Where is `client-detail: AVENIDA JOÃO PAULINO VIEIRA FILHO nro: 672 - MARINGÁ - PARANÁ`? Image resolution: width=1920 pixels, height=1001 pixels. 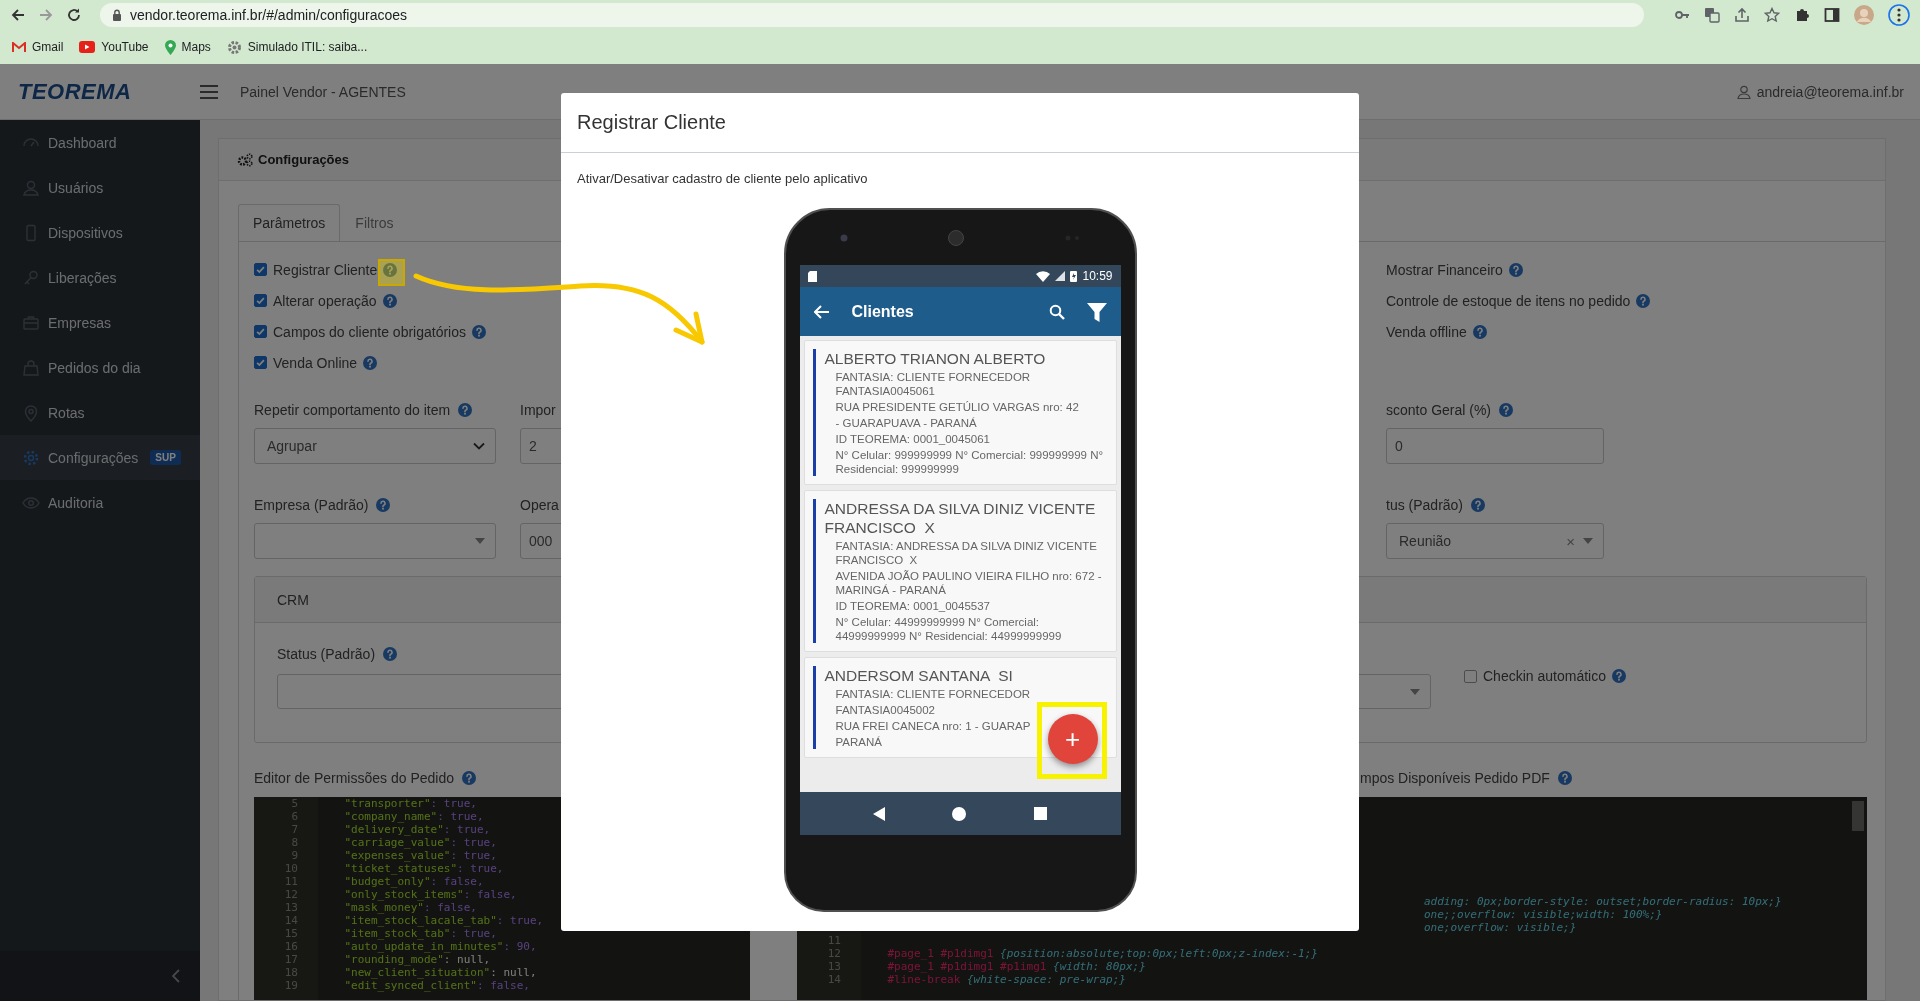
client-detail: AVENIDA JOÃO PAULINO VIEIRA FILHO nro: 672 - MARINGÁ - PARANÁ is located at coordinates (968, 583).